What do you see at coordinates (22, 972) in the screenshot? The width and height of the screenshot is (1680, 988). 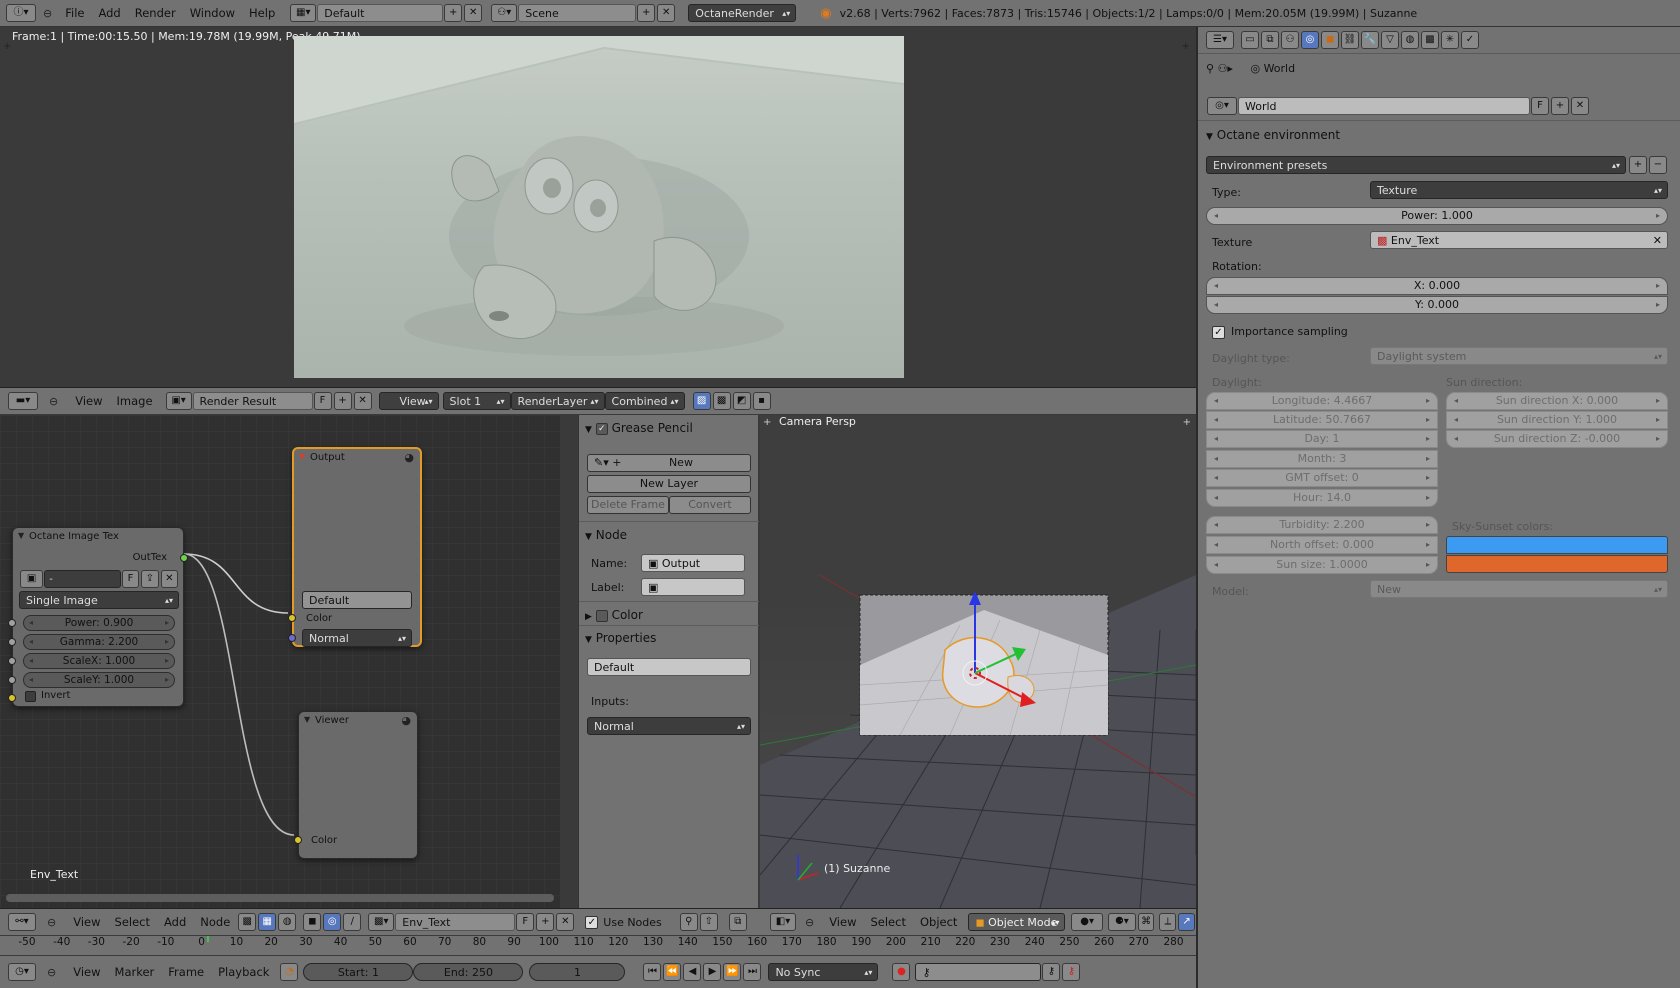 I see `timeline-type-icon: ◷▾` at bounding box center [22, 972].